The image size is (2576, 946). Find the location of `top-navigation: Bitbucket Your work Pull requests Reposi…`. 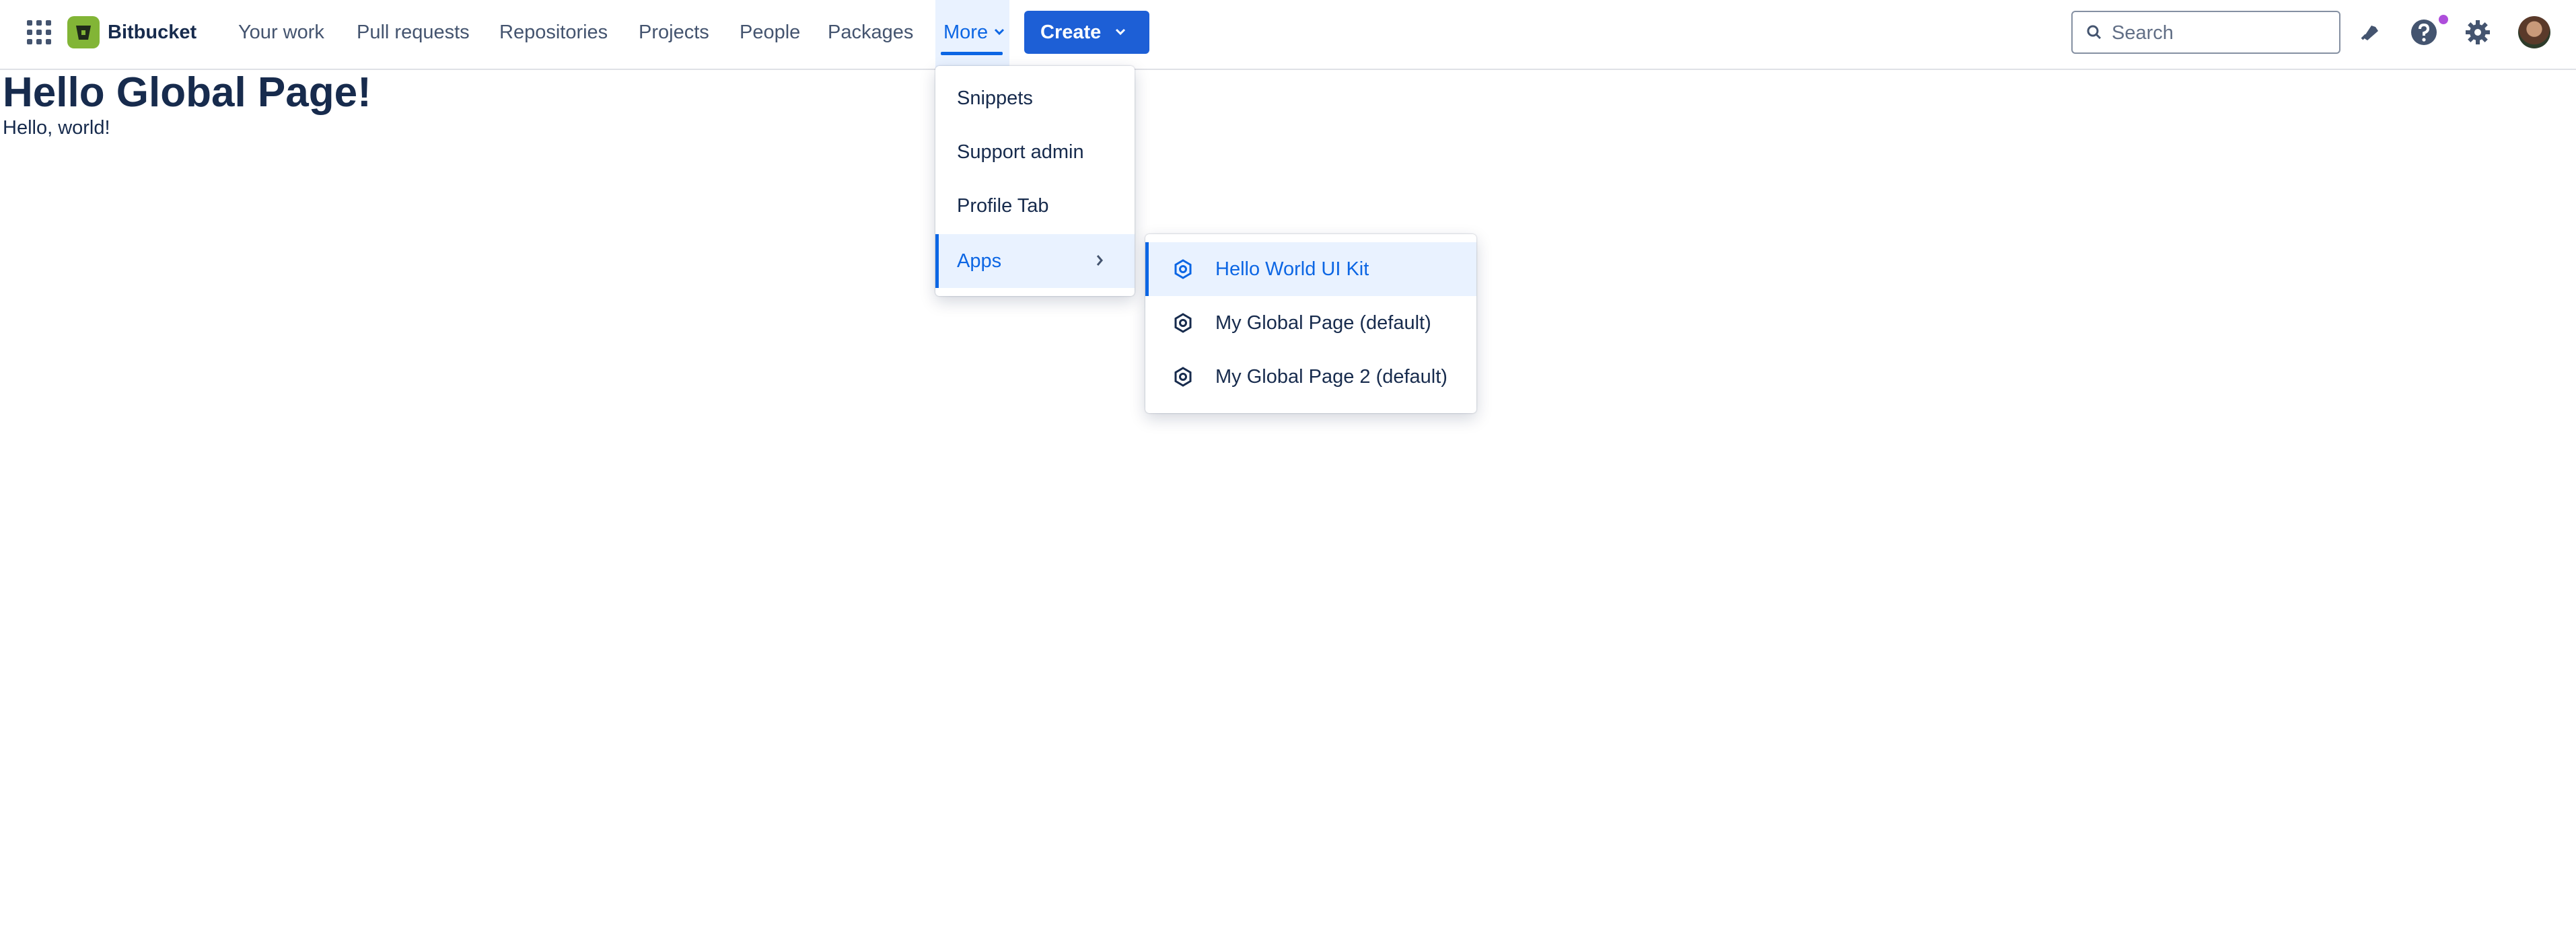

top-navigation: Bitbucket Your work Pull requests Reposi… is located at coordinates (1288, 35).